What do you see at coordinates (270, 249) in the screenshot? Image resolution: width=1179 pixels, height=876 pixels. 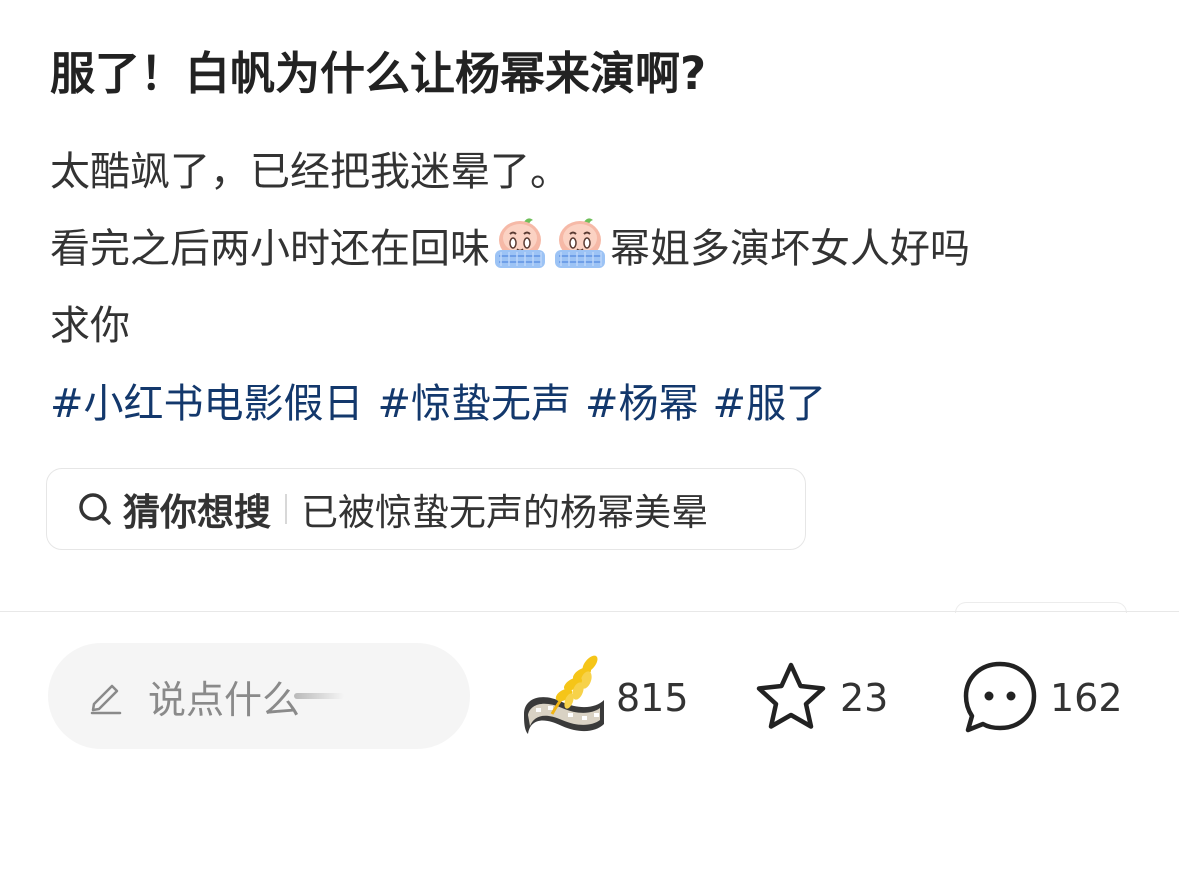 I see `body-text: 看完之后两小时还在回味` at bounding box center [270, 249].